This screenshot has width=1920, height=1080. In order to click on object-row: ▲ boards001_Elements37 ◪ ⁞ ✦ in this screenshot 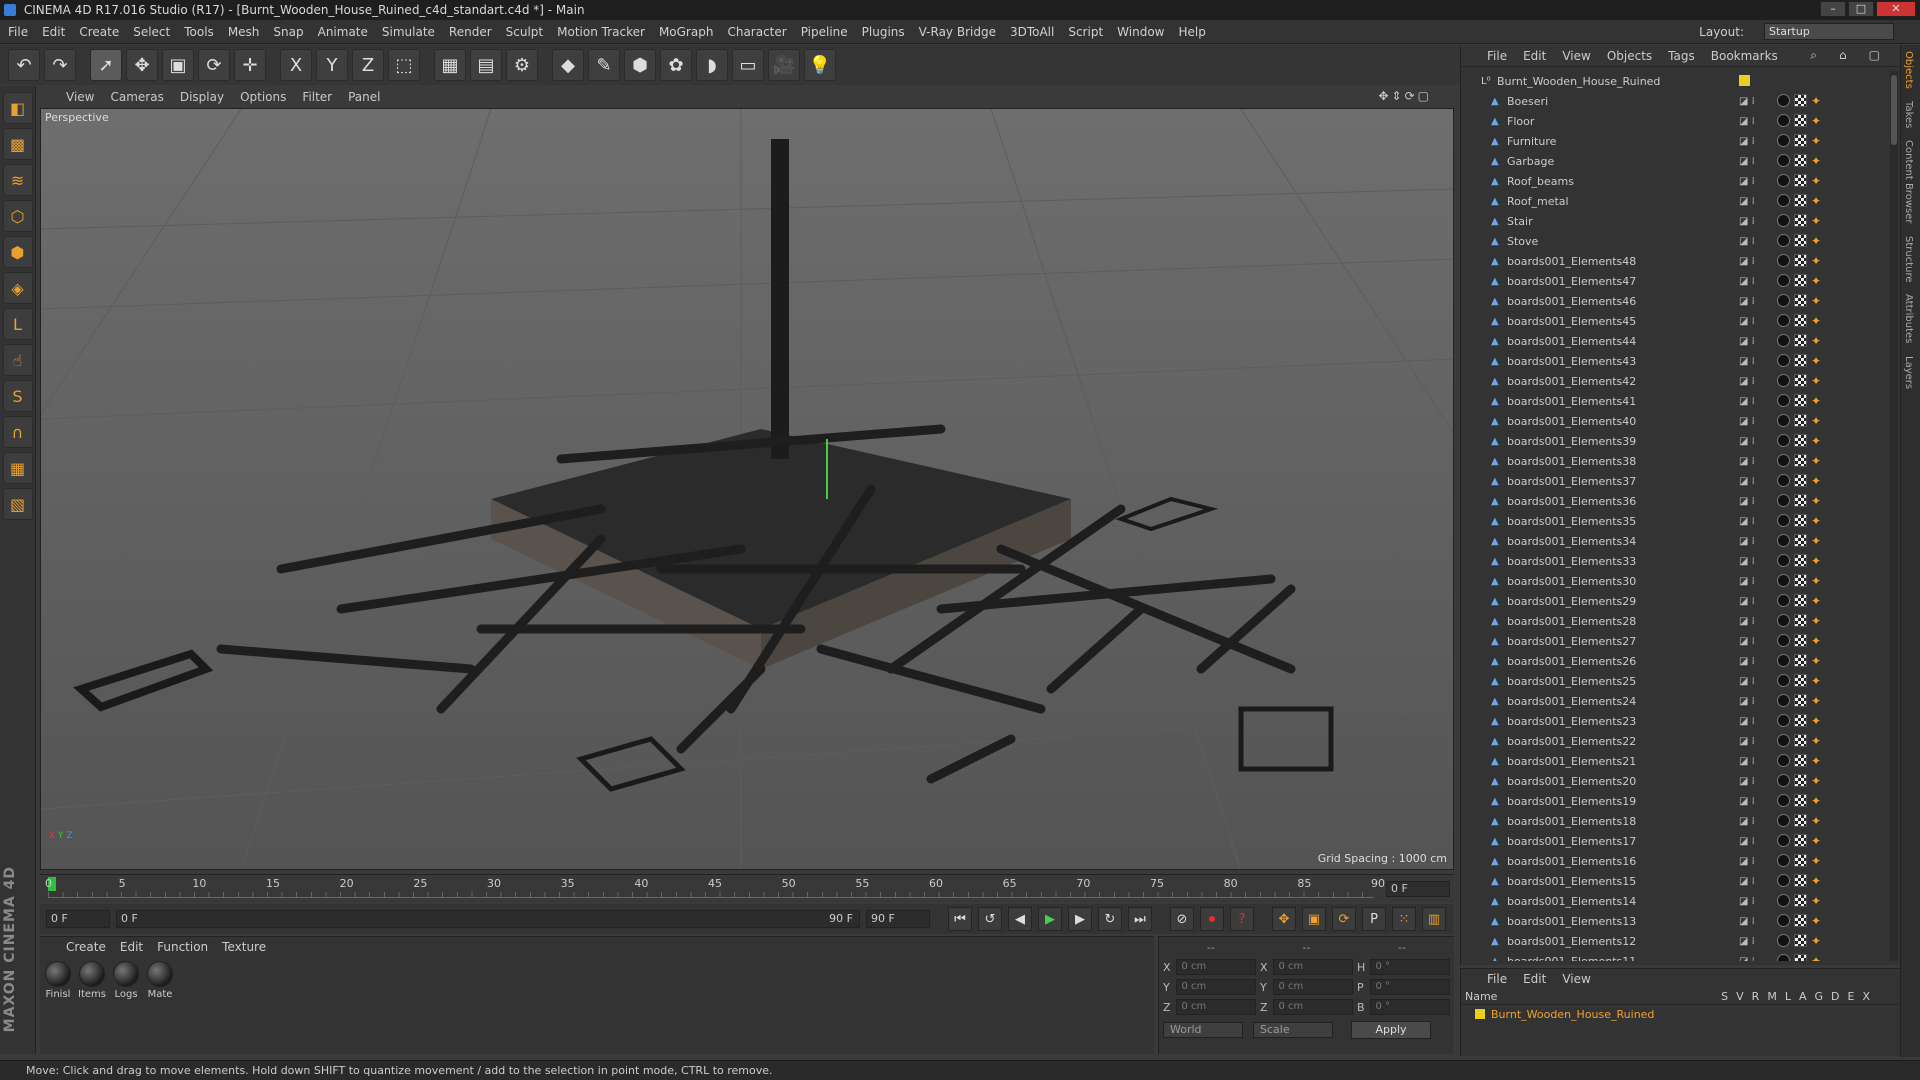, I will do `click(1675, 481)`.